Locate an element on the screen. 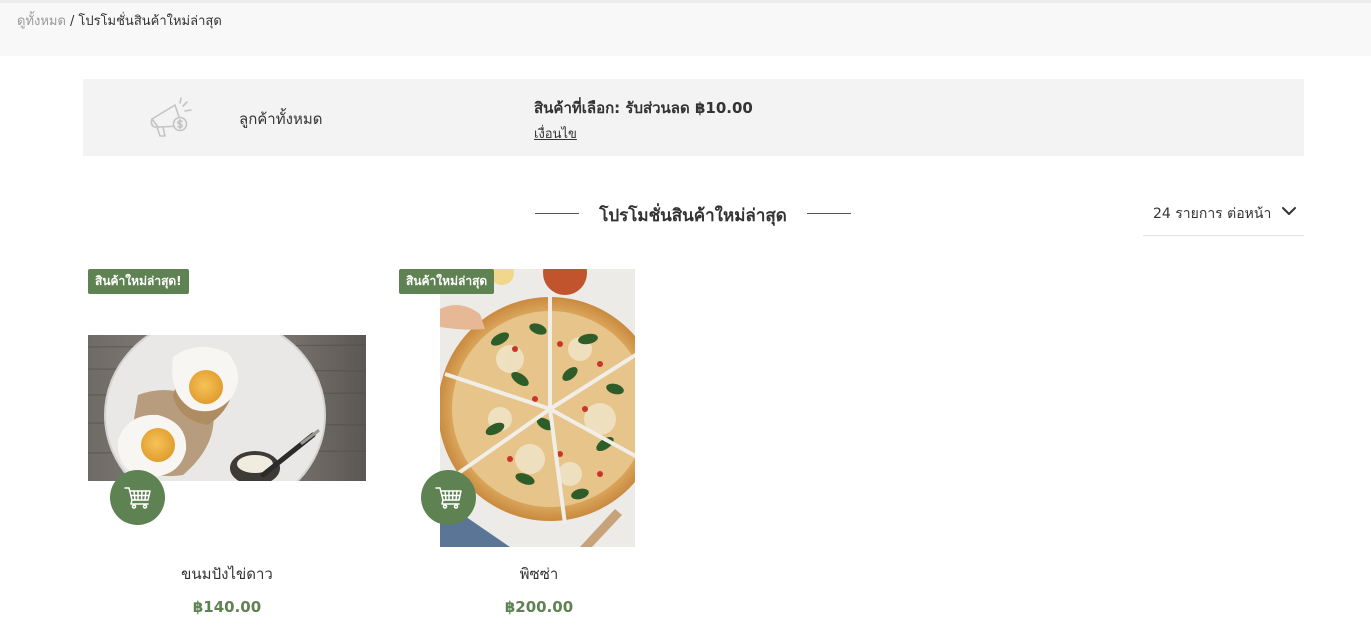 This screenshot has width=1371, height=627. product-image-fried-egg-toast is located at coordinates (227, 408).